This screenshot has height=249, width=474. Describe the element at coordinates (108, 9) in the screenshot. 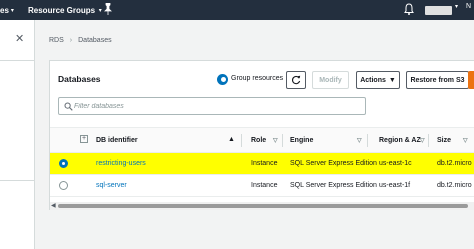

I see `pin-icon` at that location.